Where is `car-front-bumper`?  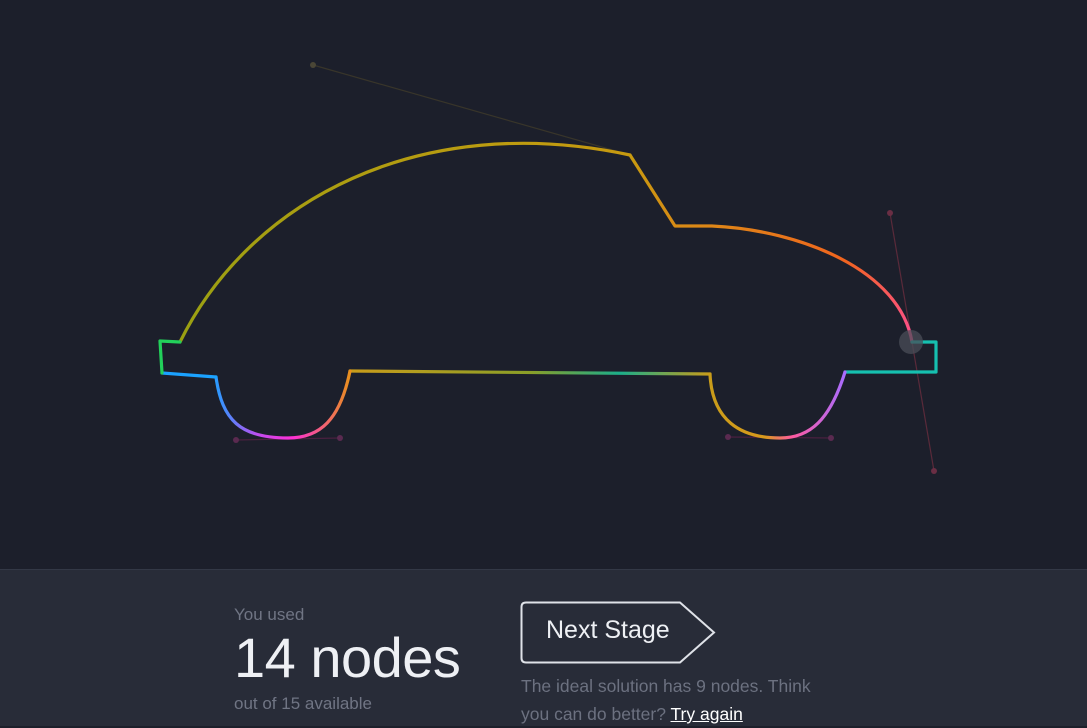 car-front-bumper is located at coordinates (890, 357).